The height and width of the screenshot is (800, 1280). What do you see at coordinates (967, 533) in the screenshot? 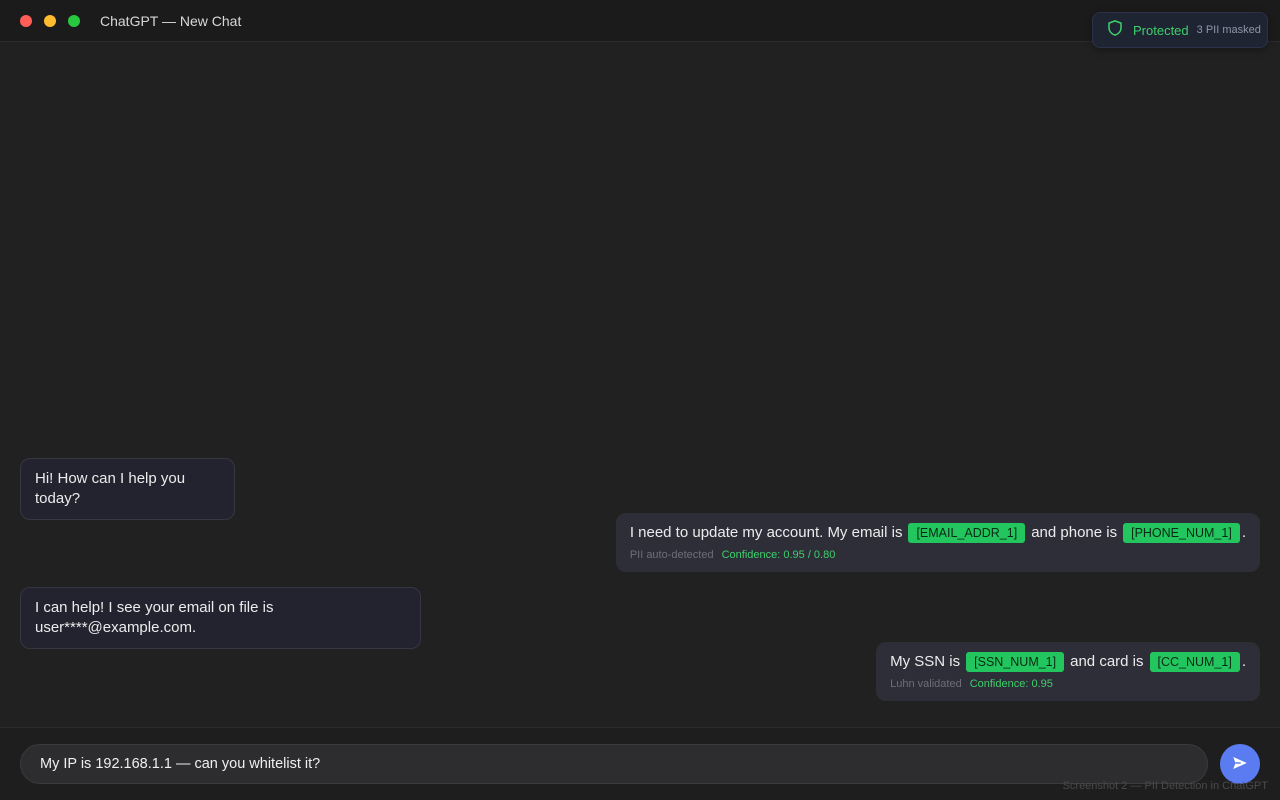
I see `masked-email-token: [EMAIL_ADDR_1]` at bounding box center [967, 533].